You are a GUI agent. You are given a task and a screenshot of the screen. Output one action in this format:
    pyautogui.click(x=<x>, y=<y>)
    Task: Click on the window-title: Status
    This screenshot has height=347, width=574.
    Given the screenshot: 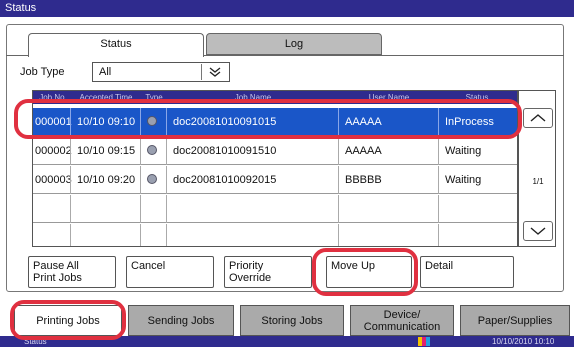 What is the action you would take?
    pyautogui.click(x=287, y=8)
    